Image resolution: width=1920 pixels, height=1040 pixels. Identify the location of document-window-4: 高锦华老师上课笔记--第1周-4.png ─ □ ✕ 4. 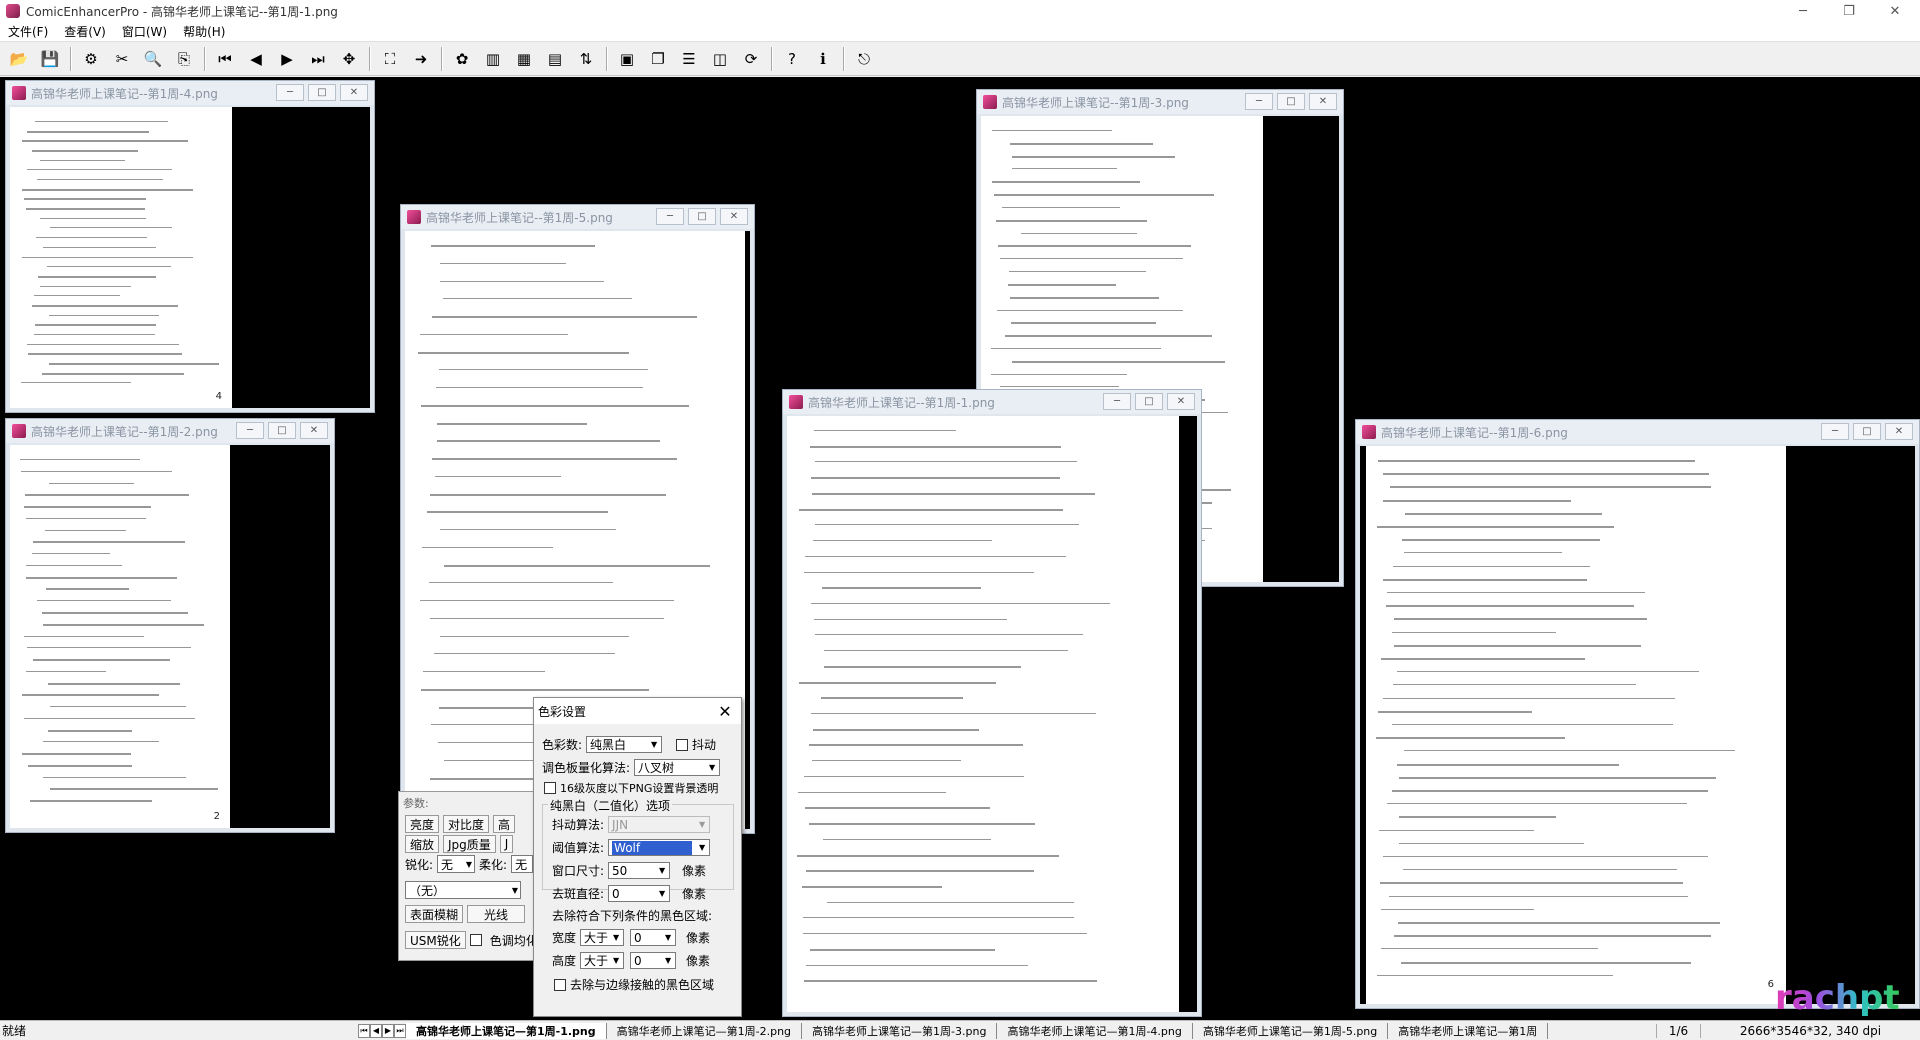
(190, 246).